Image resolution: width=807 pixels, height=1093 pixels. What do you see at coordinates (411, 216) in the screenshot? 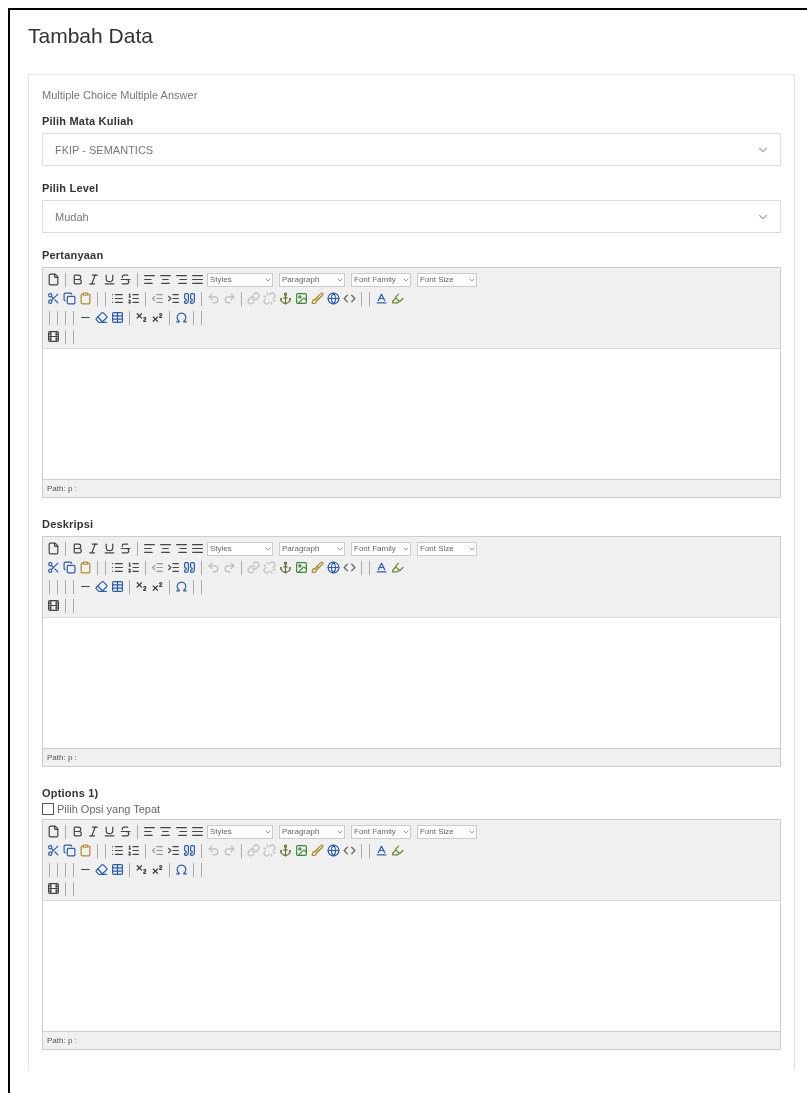
I see `dropdown-field: Mudah` at bounding box center [411, 216].